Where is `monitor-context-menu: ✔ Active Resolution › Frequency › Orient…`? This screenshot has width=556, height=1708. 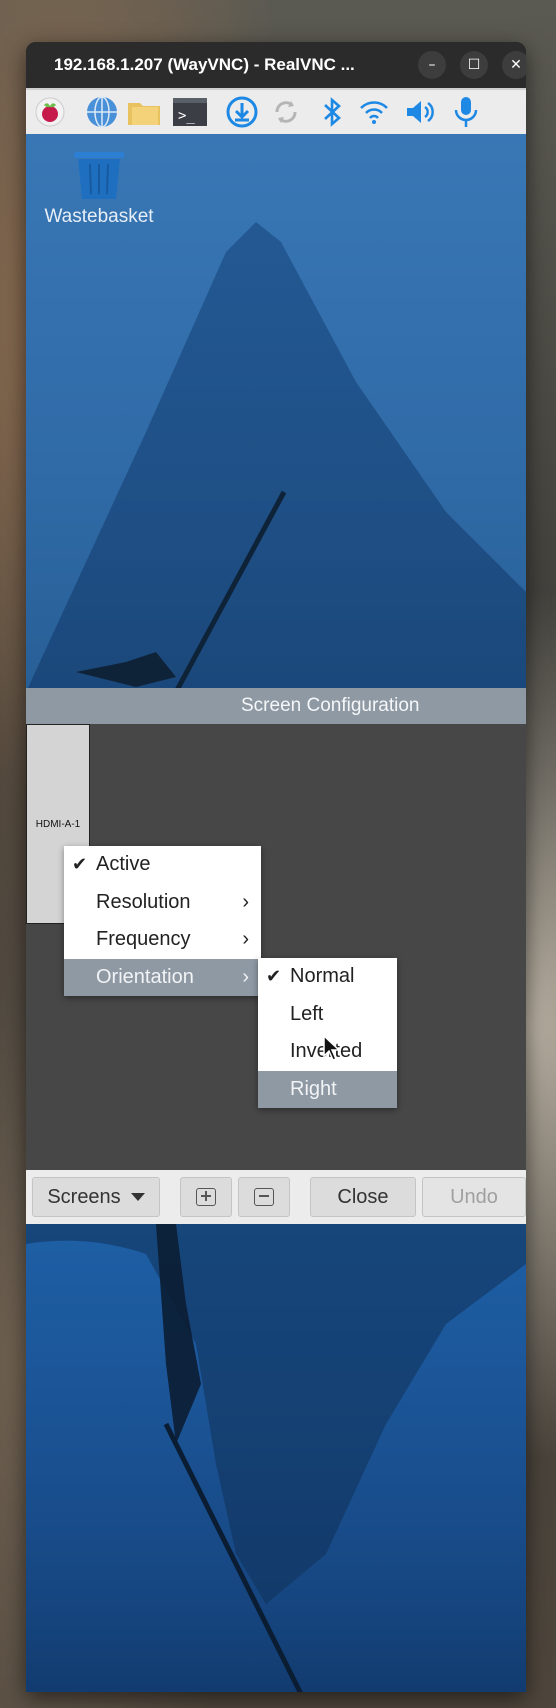
monitor-context-menu: ✔ Active Resolution › Frequency › Orient… is located at coordinates (162, 921).